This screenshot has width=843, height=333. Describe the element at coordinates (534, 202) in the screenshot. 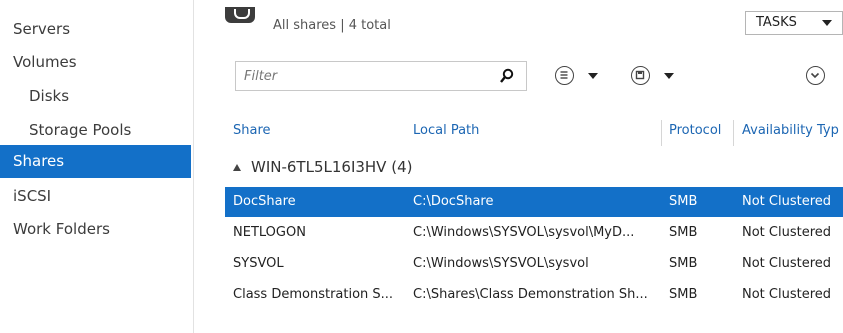

I see `table-row: DocShare C:\DocShare SMB Not Clustered` at that location.